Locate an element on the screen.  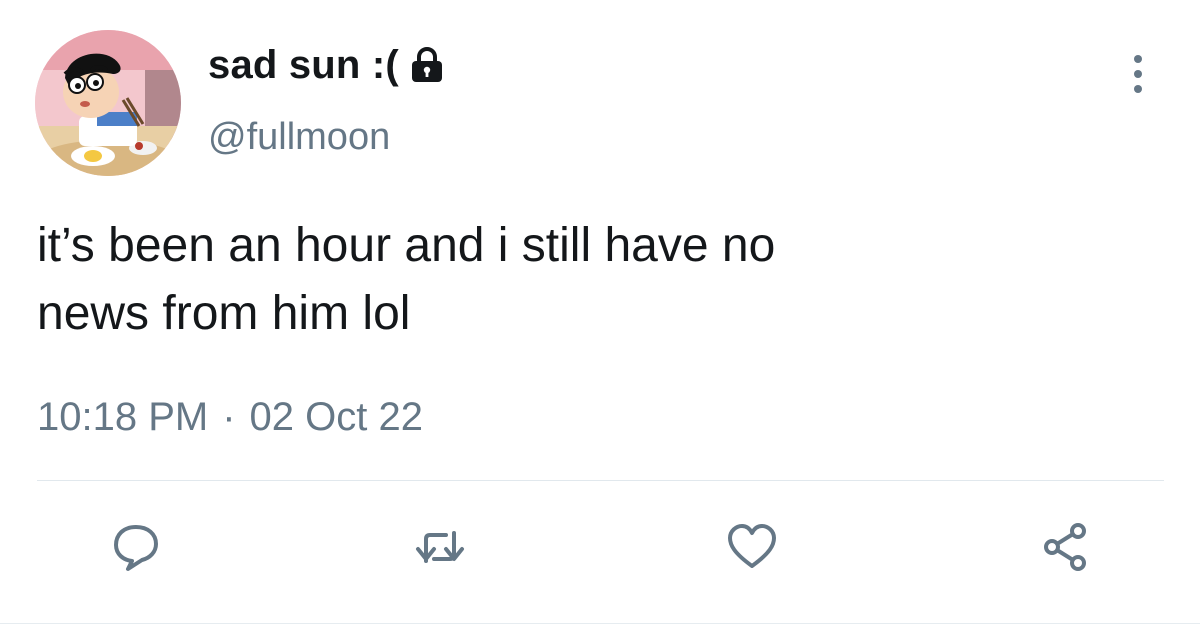
reply-icon is located at coordinates (136, 548).